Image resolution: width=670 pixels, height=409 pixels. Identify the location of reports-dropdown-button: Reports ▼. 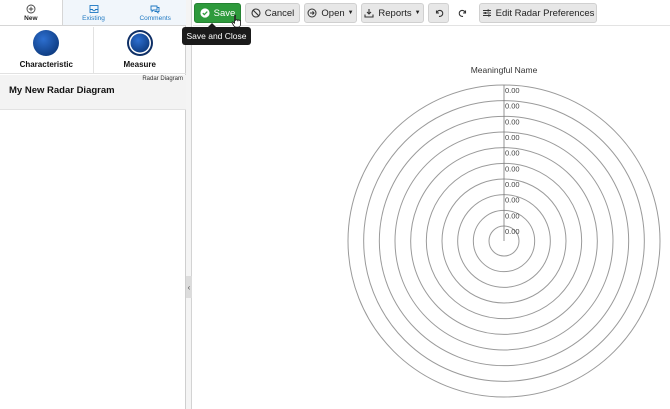
(392, 13).